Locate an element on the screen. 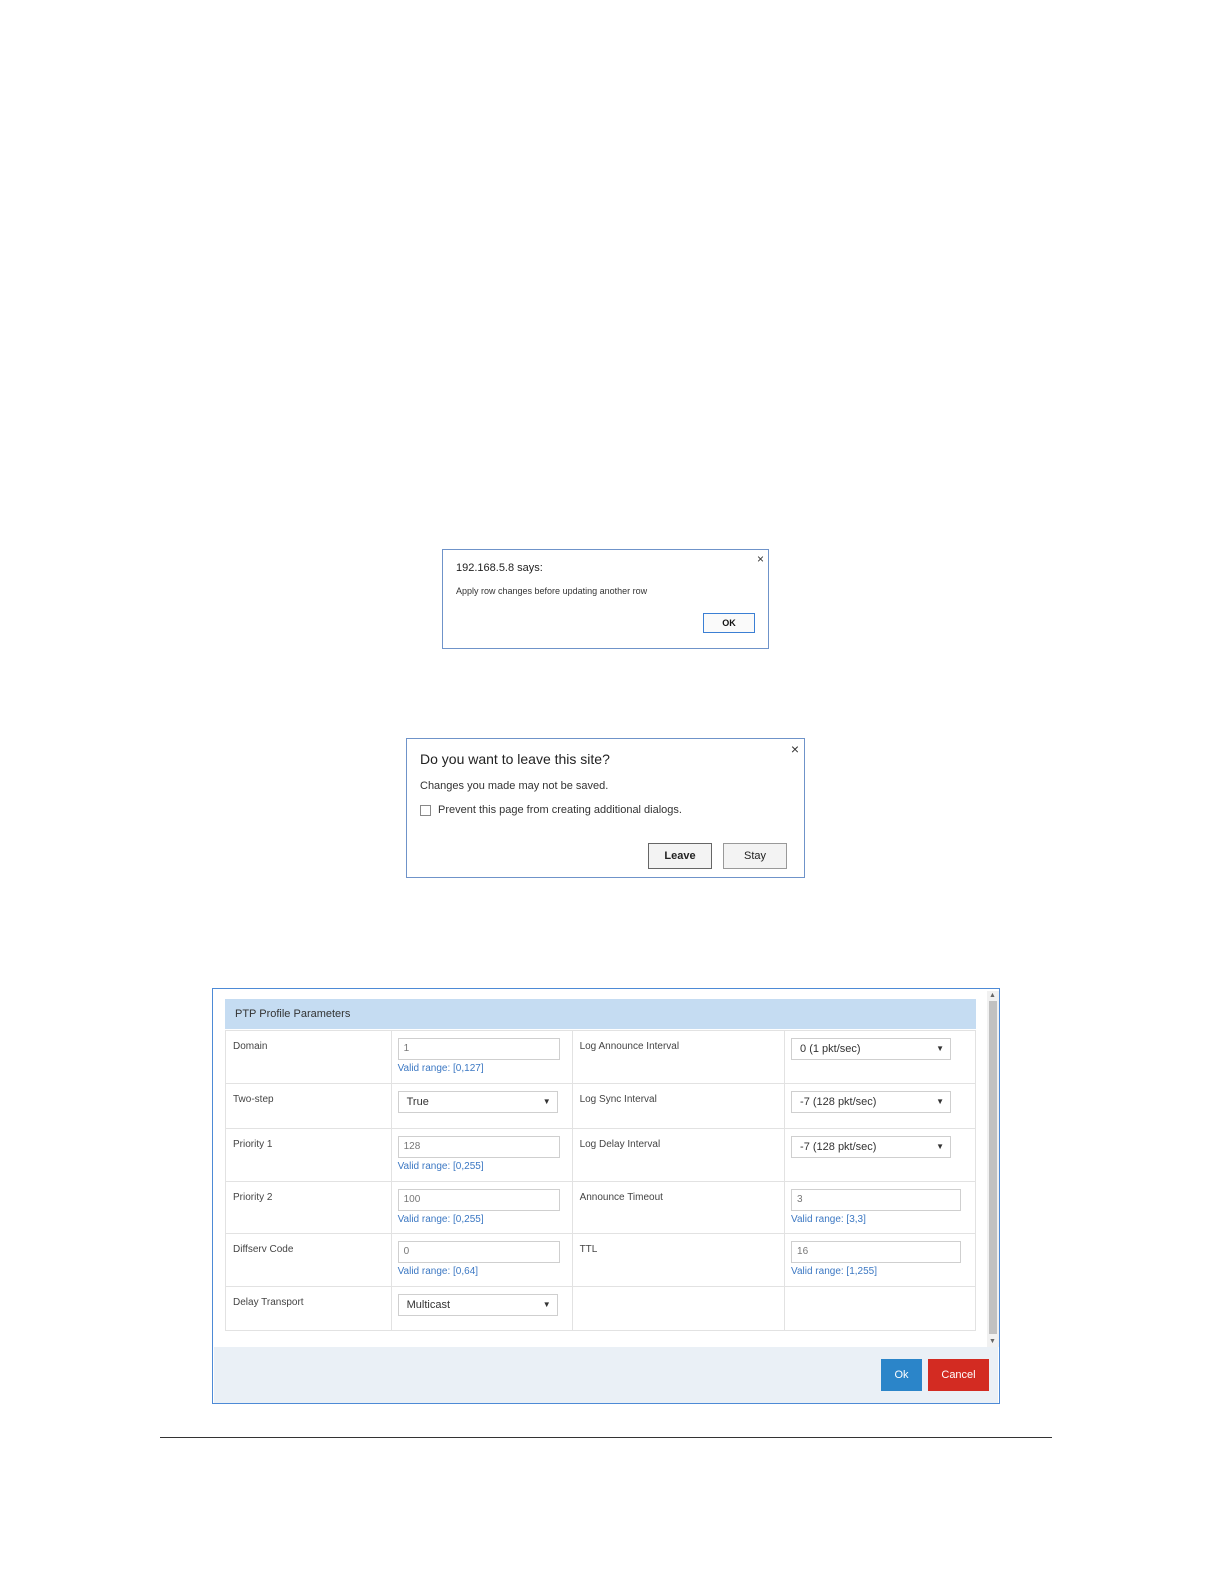  priority-2-label: Priority 2 is located at coordinates (308, 1207).